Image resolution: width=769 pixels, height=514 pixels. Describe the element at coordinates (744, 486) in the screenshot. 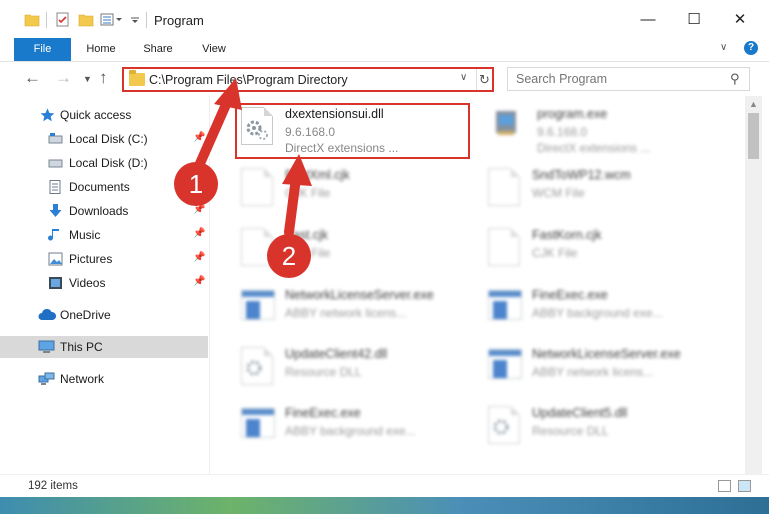

I see `large-icons-view-icon` at that location.